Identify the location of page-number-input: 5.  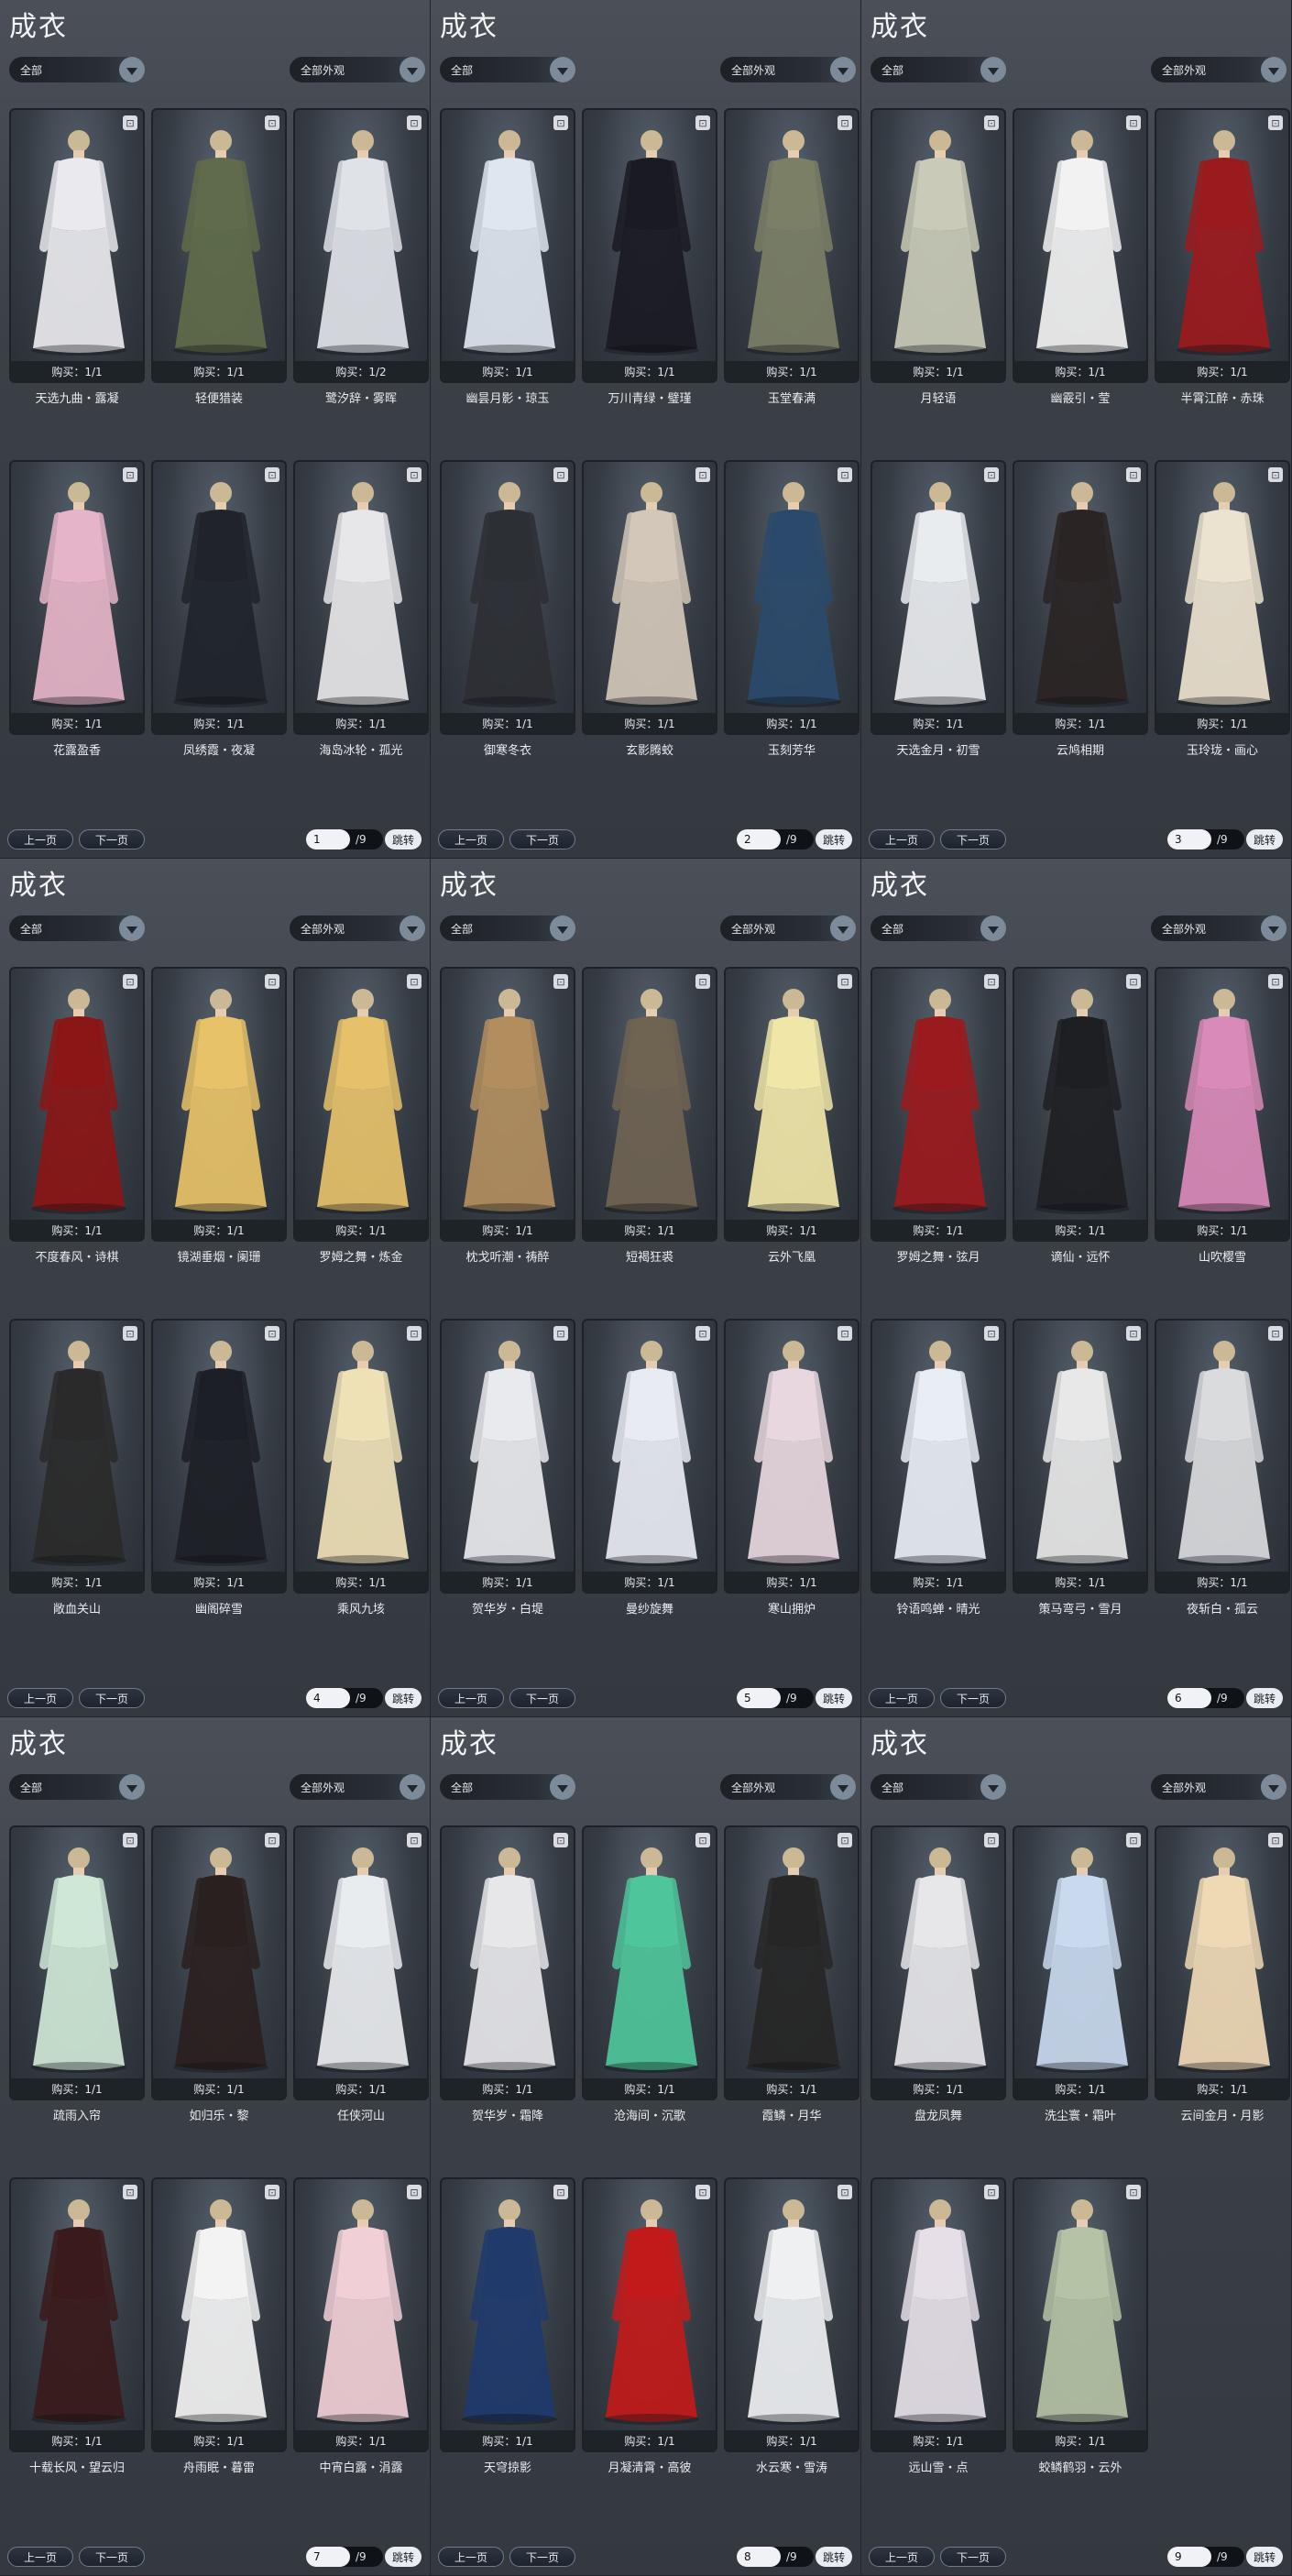
(759, 1698).